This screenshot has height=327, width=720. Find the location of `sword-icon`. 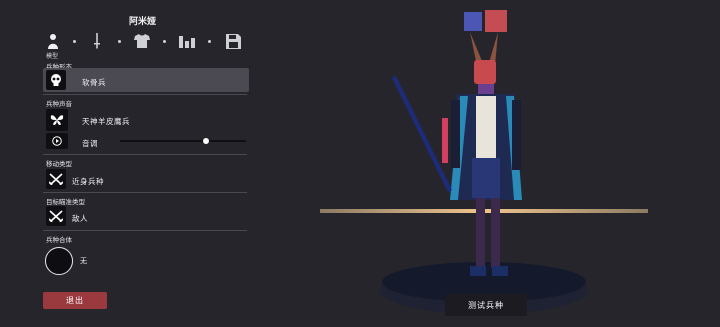

sword-icon is located at coordinates (97, 41).